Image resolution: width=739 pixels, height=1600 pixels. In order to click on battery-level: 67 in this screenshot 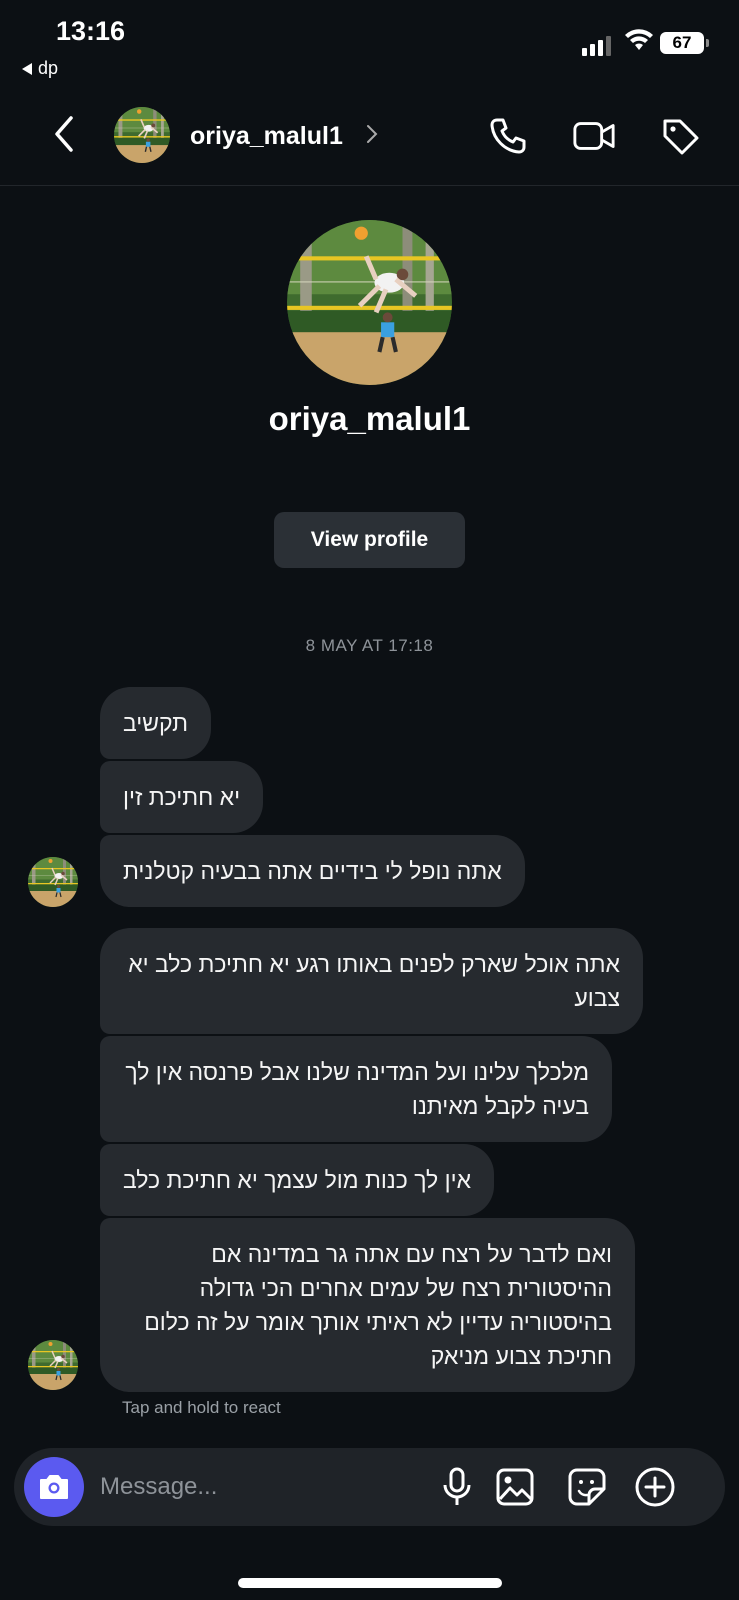, I will do `click(682, 42)`.